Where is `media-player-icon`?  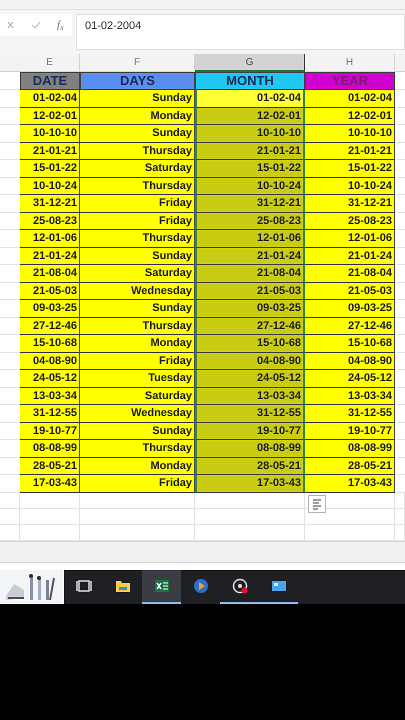 media-player-icon is located at coordinates (200, 586).